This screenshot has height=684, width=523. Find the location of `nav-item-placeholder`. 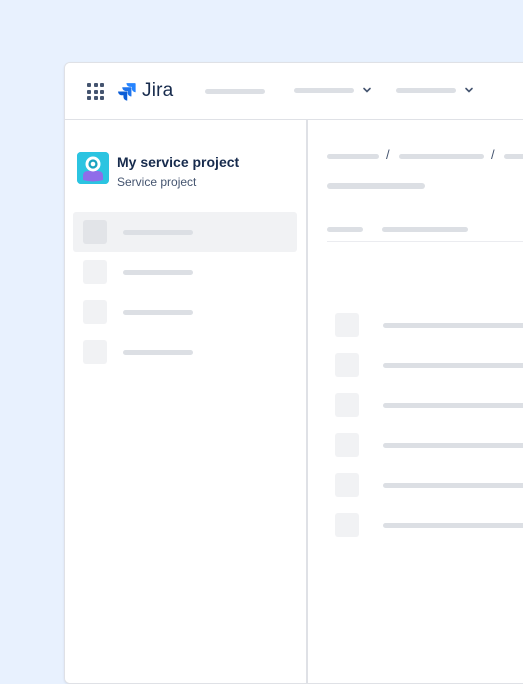

nav-item-placeholder is located at coordinates (235, 91).